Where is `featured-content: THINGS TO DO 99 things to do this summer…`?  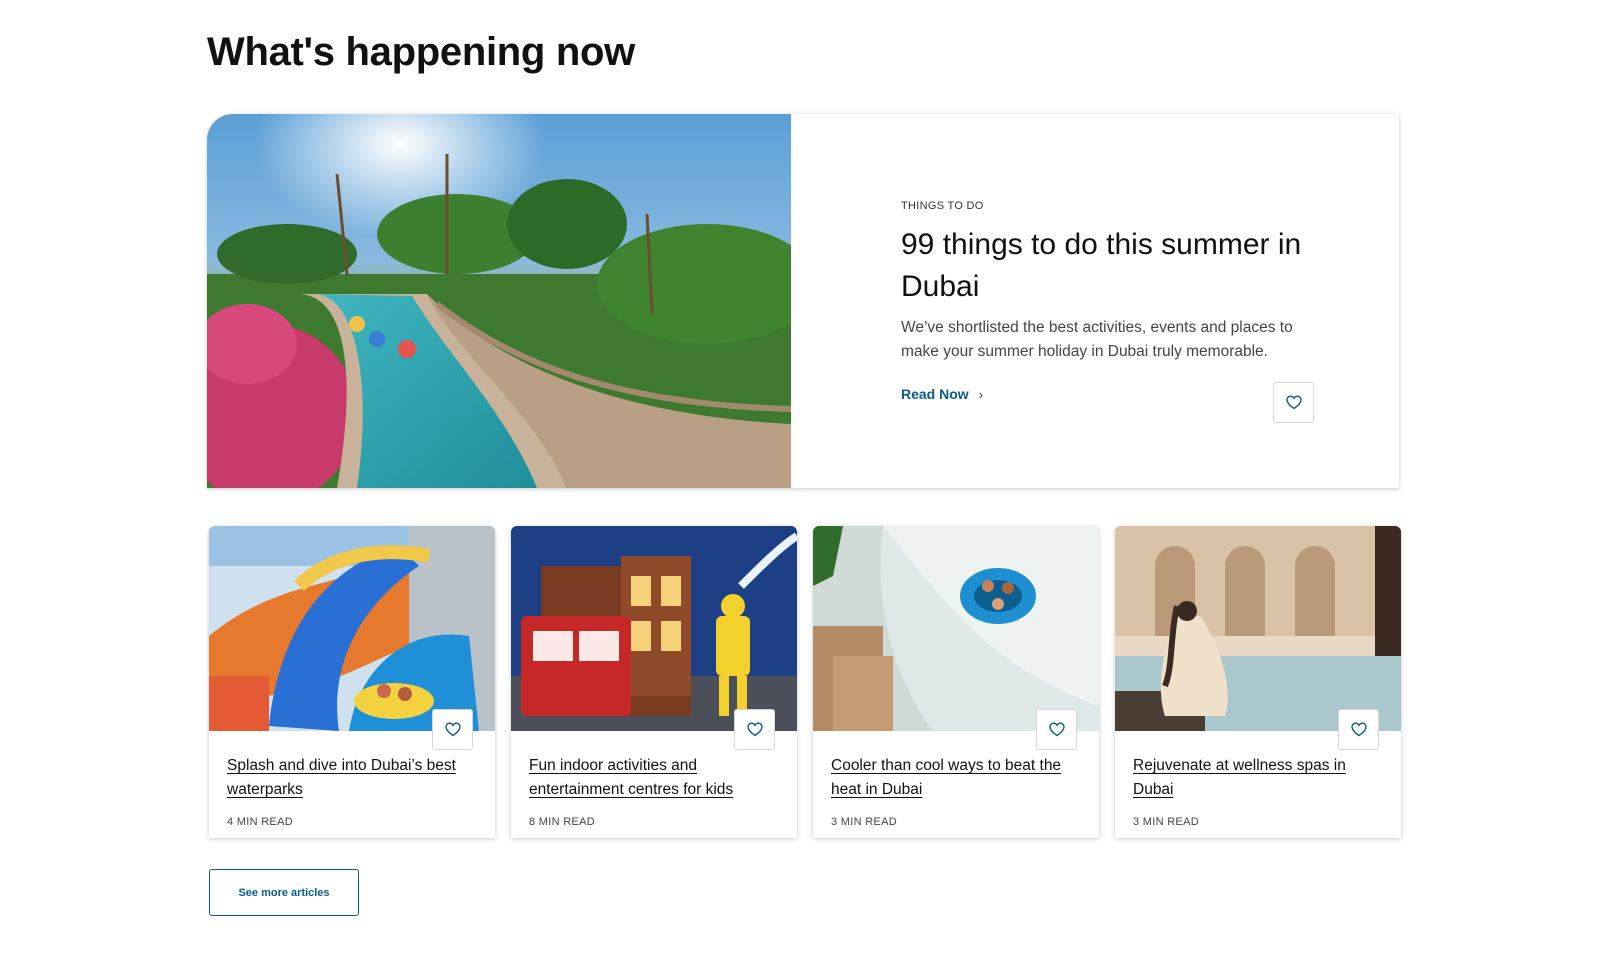
featured-content: THINGS TO DO 99 things to do this summer… is located at coordinates (1111, 282).